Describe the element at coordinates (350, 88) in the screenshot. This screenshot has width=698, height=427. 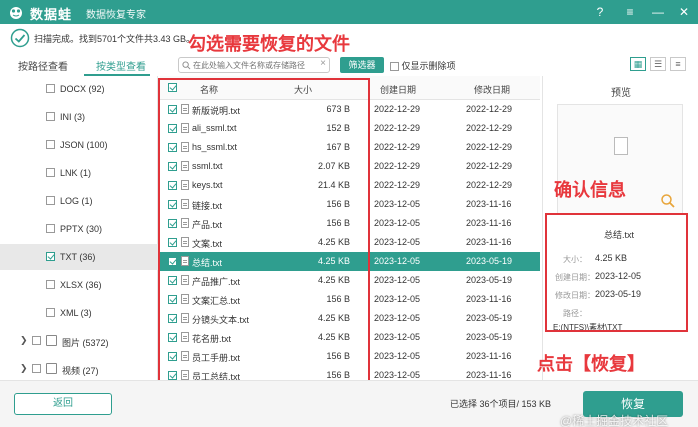
I see `table-header: 名称 大小 创建日期 修改日期` at that location.